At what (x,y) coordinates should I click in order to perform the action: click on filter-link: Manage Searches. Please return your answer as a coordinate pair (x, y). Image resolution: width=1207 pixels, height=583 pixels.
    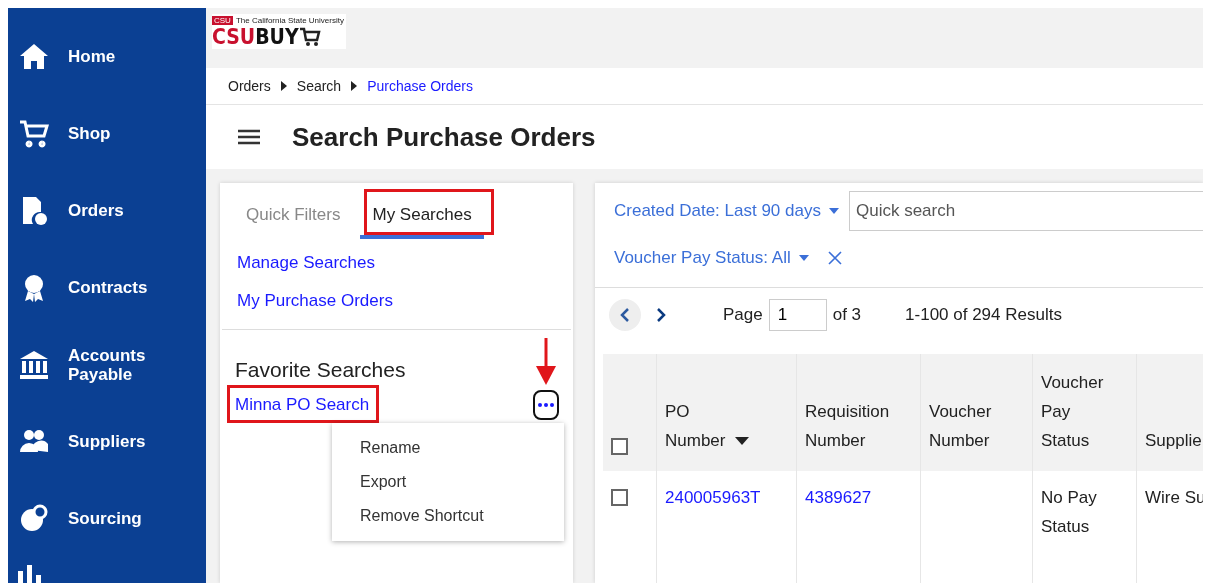
    Looking at the image, I should click on (404, 263).